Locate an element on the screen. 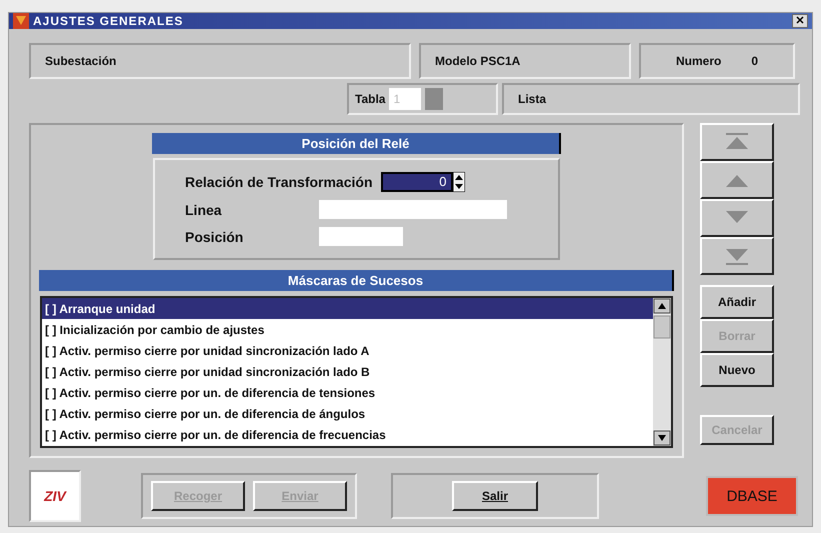  relay-position-header: Posición del Relé is located at coordinates (356, 143).